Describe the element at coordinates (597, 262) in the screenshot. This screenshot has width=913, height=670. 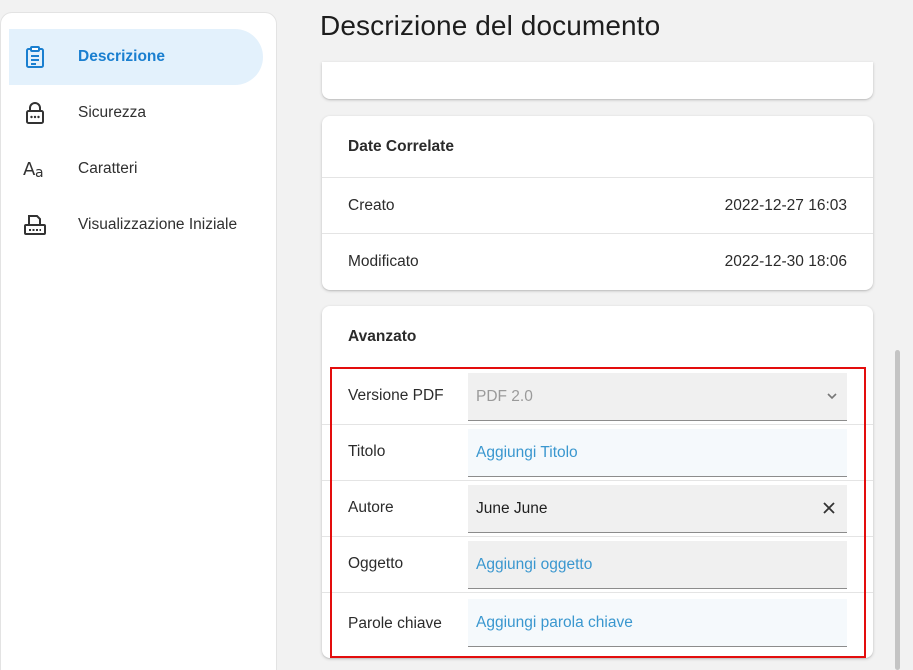
I see `modified-row: Modificato 2022-12-30 18:06` at that location.